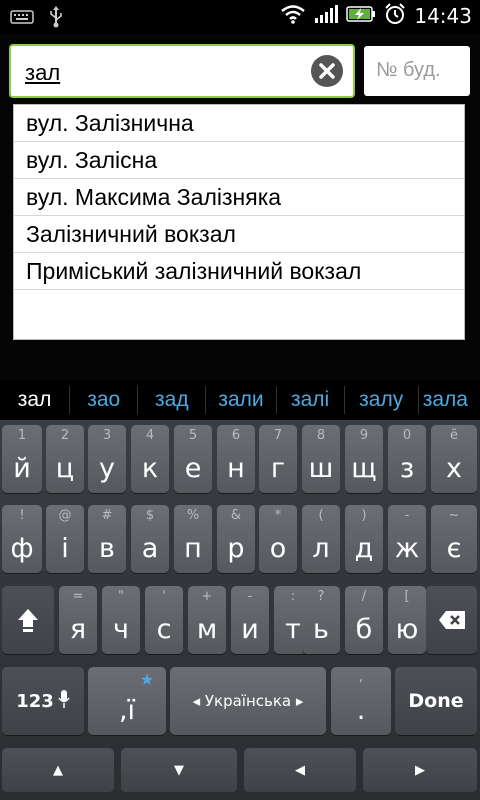 The height and width of the screenshot is (800, 480). What do you see at coordinates (182, 71) in the screenshot?
I see `street-search-input: зал` at bounding box center [182, 71].